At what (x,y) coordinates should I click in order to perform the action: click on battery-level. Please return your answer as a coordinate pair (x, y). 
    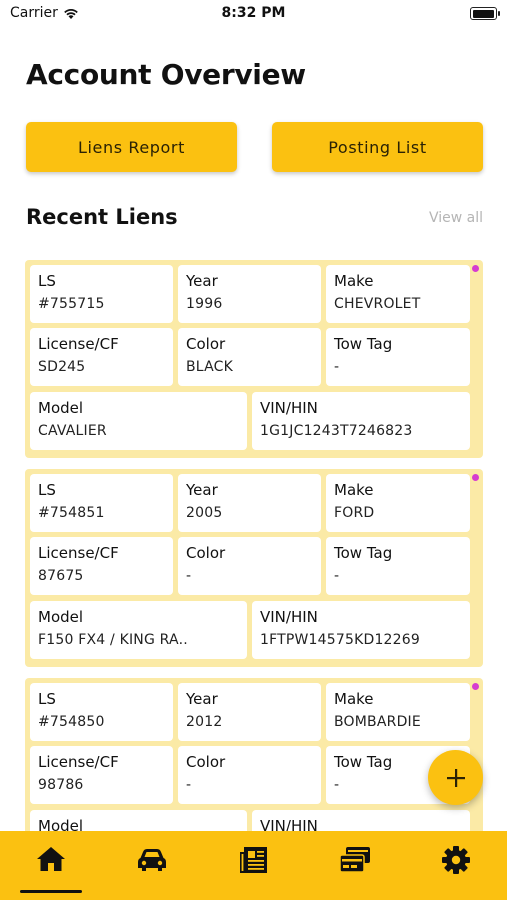
    Looking at the image, I should click on (483, 13).